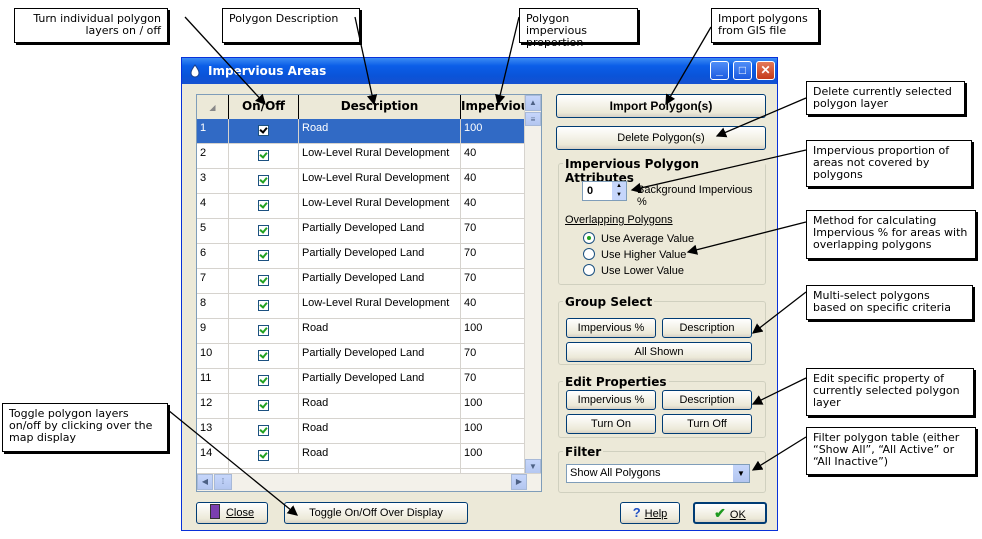 This screenshot has width=982, height=539. What do you see at coordinates (223, 482) in the screenshot?
I see `hscroll-thumb: ⁞` at bounding box center [223, 482].